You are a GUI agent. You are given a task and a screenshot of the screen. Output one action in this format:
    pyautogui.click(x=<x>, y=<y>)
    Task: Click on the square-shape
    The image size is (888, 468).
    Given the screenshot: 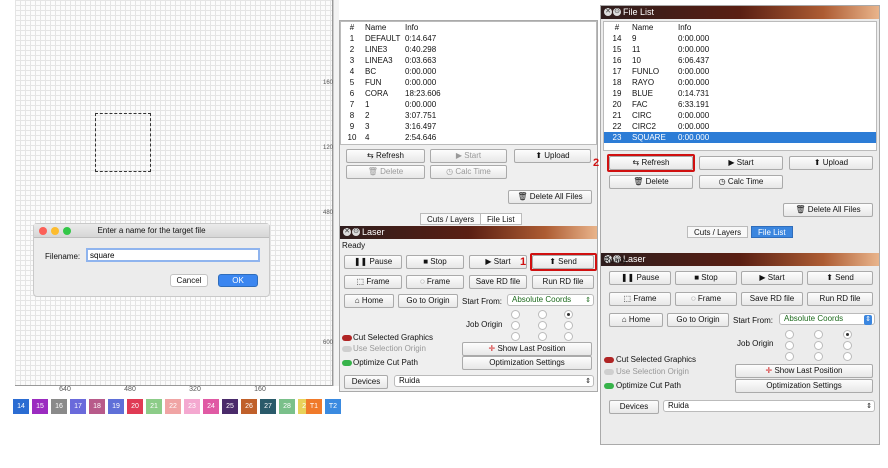 What is the action you would take?
    pyautogui.click(x=123, y=142)
    